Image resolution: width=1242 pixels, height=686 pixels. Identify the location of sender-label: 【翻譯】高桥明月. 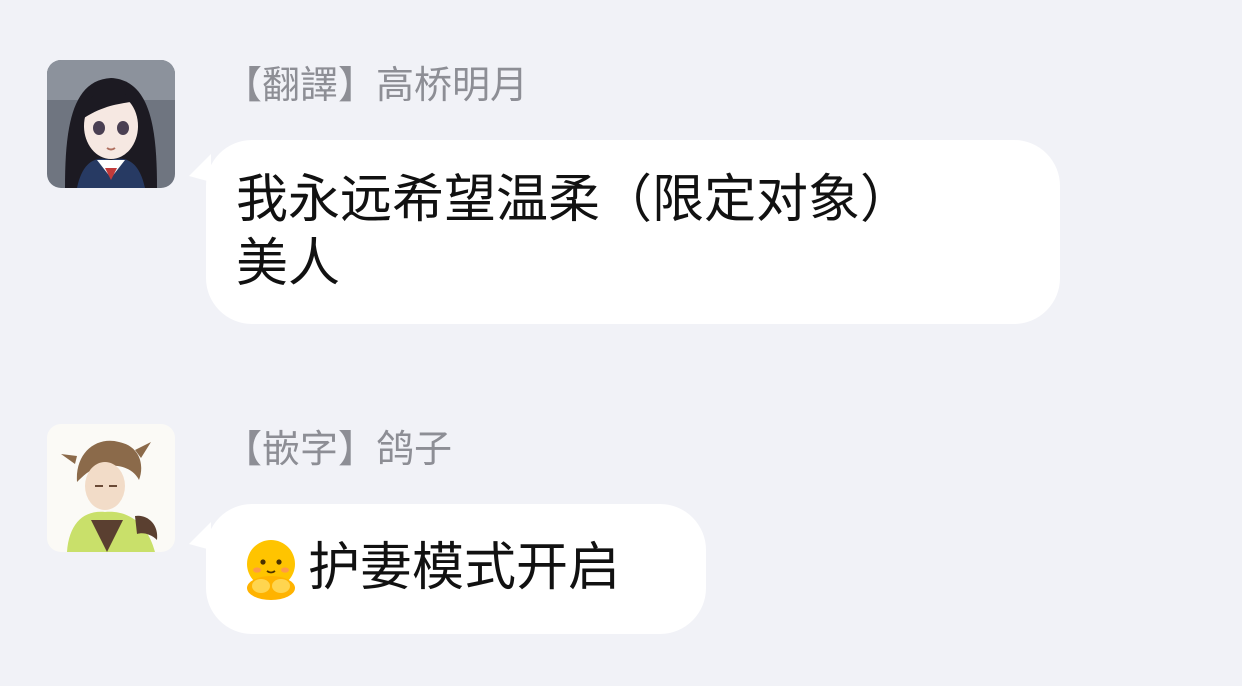
(376, 85).